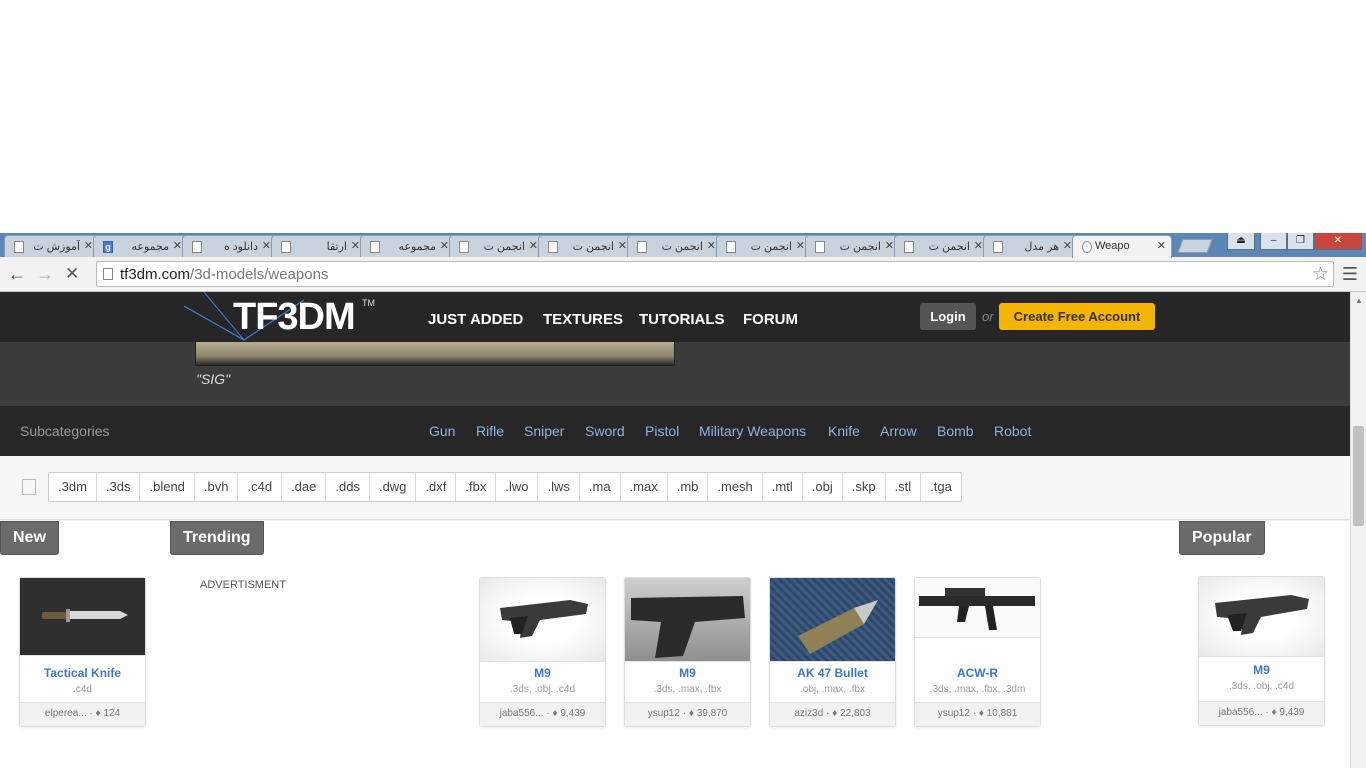 The image size is (1366, 768). Describe the element at coordinates (490, 431) in the screenshot. I see `subcategory-rifle: Rifle` at that location.